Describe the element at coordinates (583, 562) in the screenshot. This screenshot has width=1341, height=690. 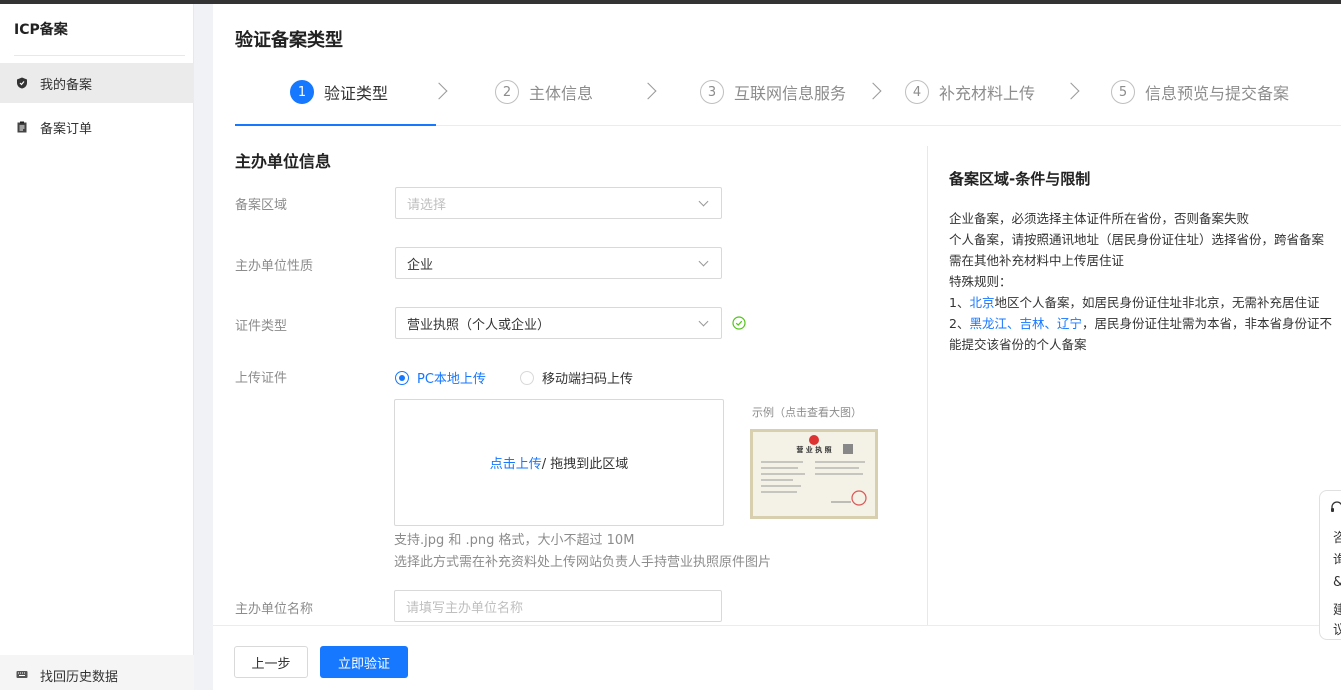
I see `upload-method-hint: 选择此方式需在补充资料处上传网站负责人手持营业执照原件图片` at that location.